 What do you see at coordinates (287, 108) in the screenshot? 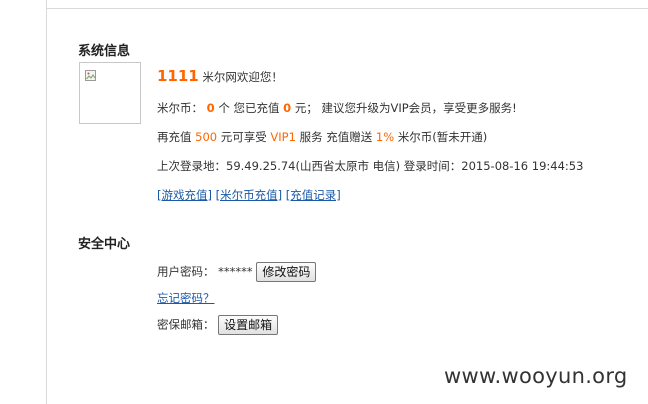
I see `recharged-amount: 0` at bounding box center [287, 108].